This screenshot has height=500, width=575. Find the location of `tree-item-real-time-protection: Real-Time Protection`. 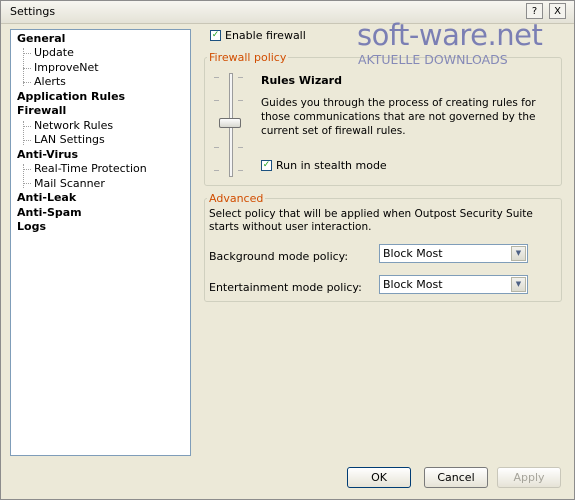

tree-item-real-time-protection: Real-Time Protection is located at coordinates (90, 168).